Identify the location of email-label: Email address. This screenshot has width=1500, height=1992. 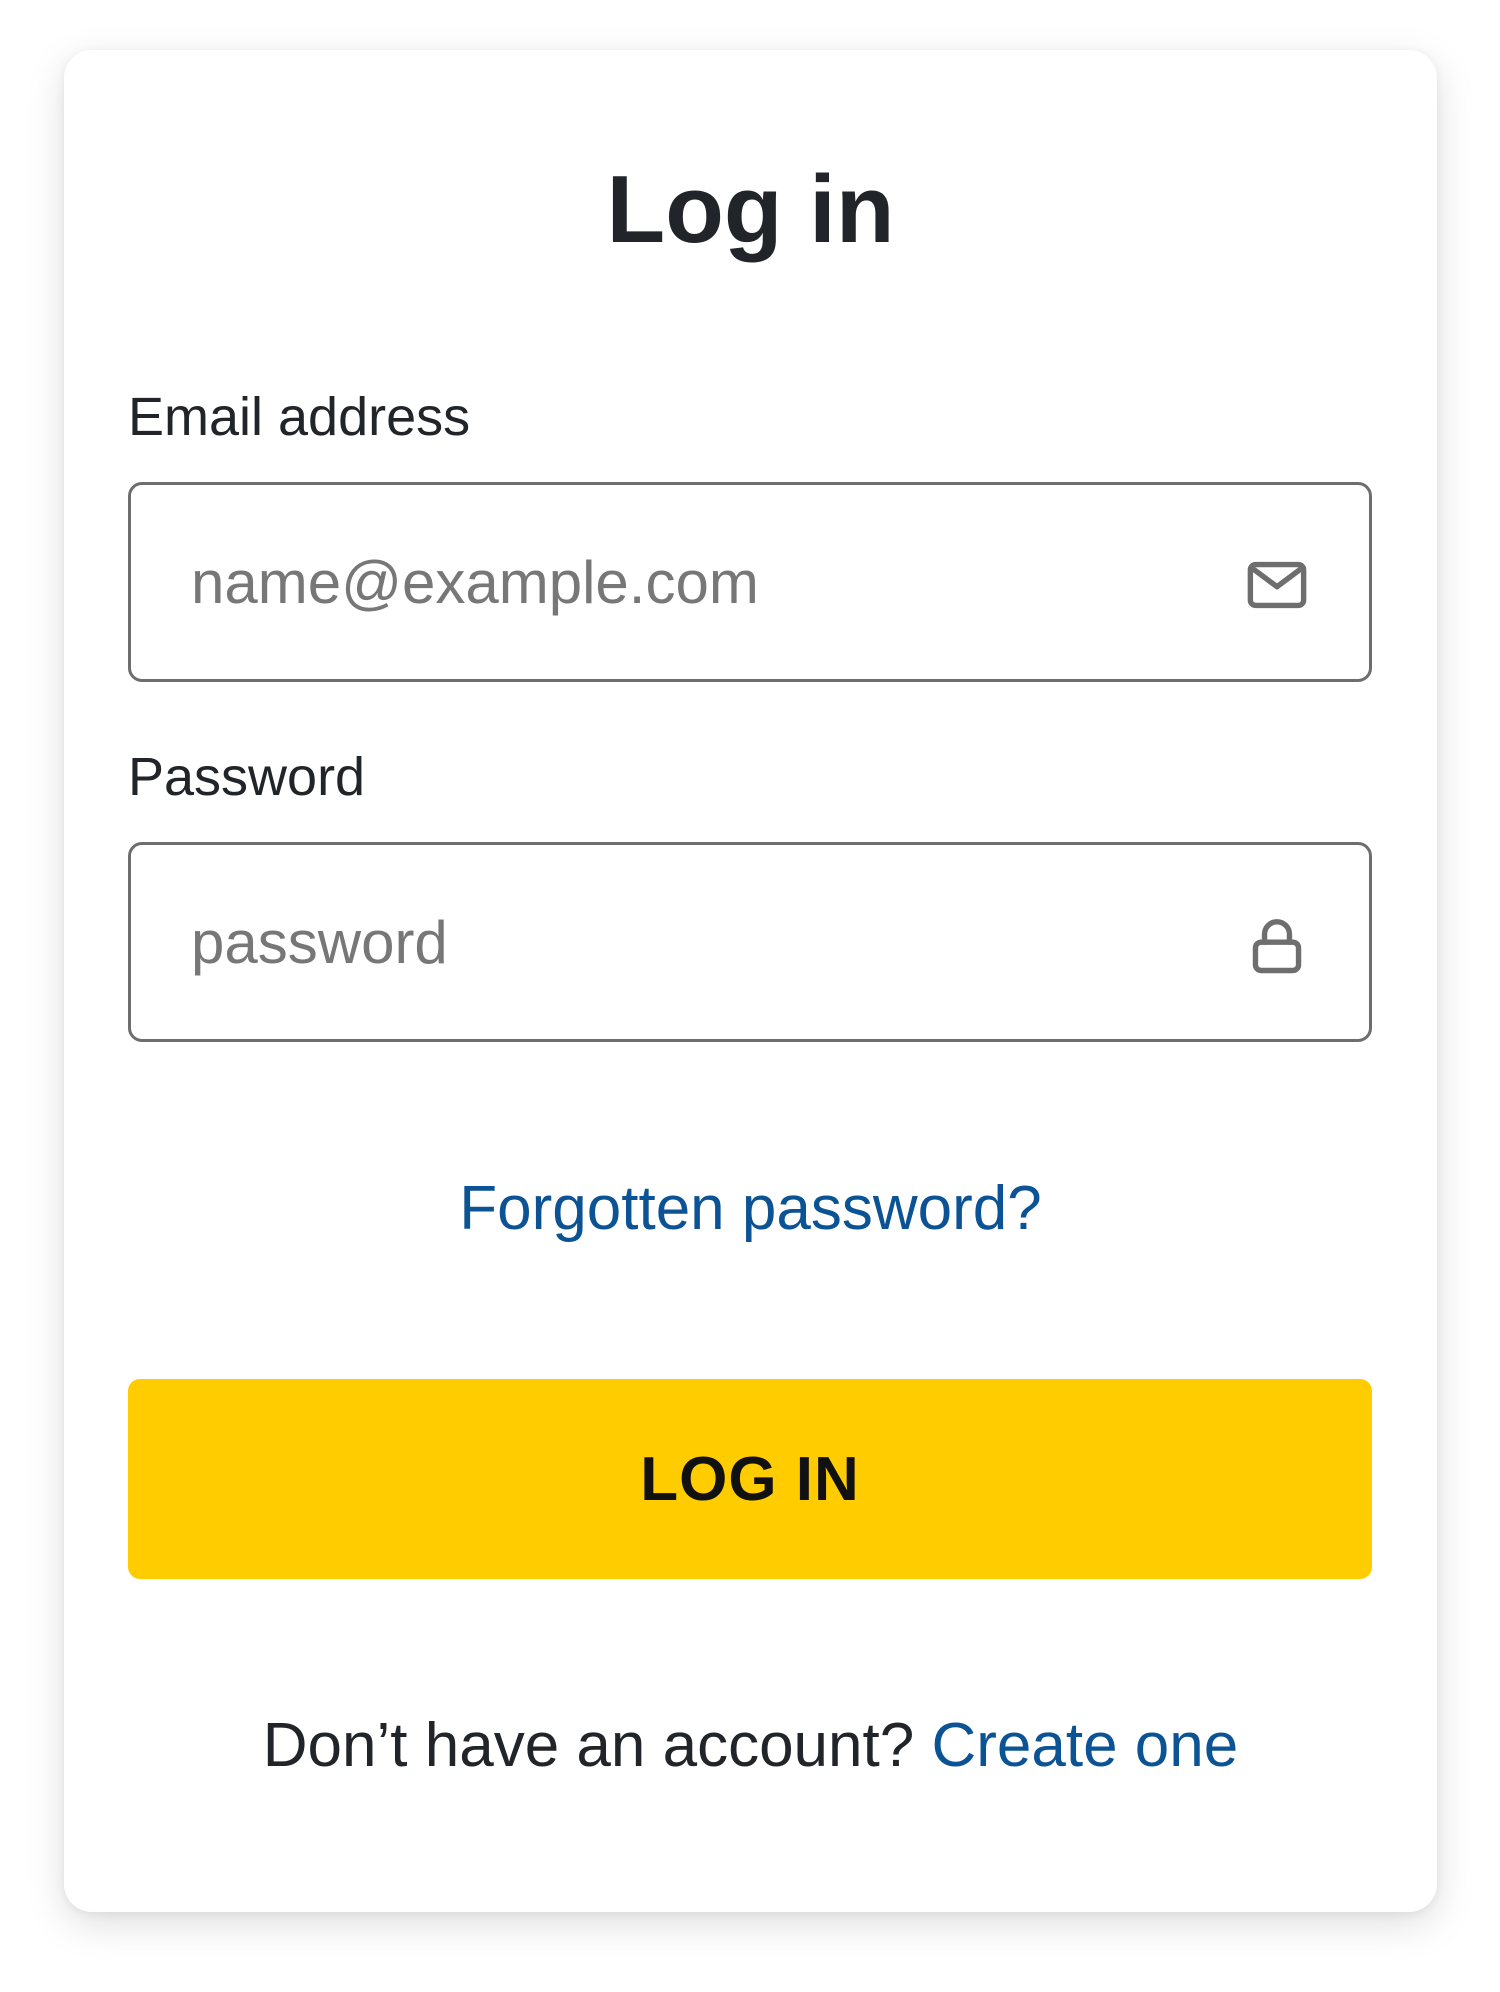
(299, 417).